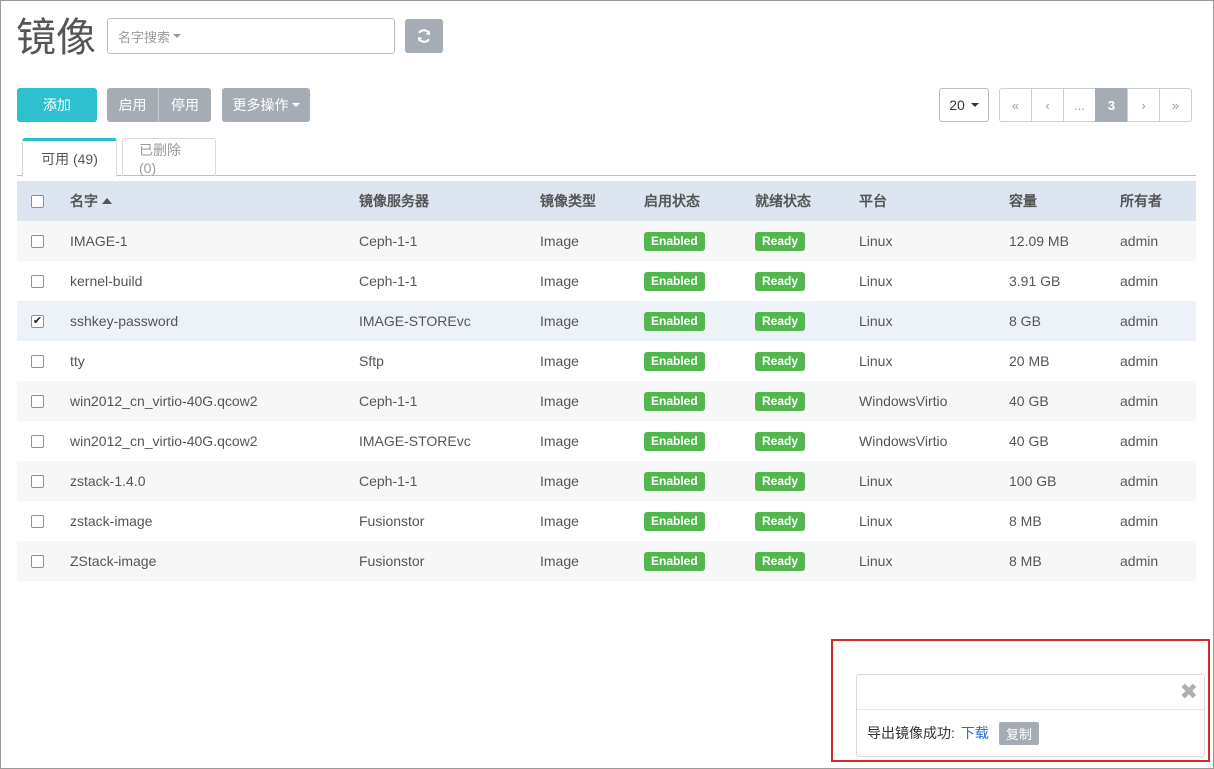  I want to click on download-link: 下载, so click(975, 733).